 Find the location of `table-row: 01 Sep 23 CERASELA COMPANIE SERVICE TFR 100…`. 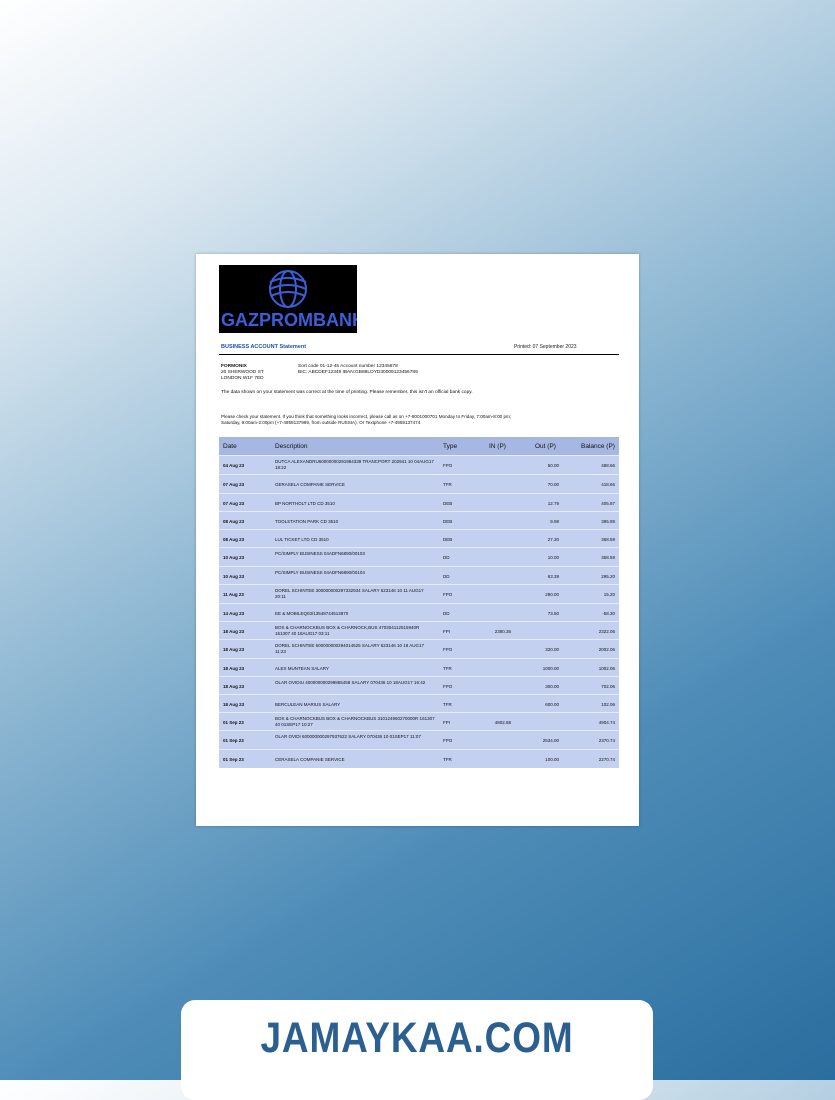

table-row: 01 Sep 23 CERASELA COMPANIE SERVICE TFR 100… is located at coordinates (419, 759).